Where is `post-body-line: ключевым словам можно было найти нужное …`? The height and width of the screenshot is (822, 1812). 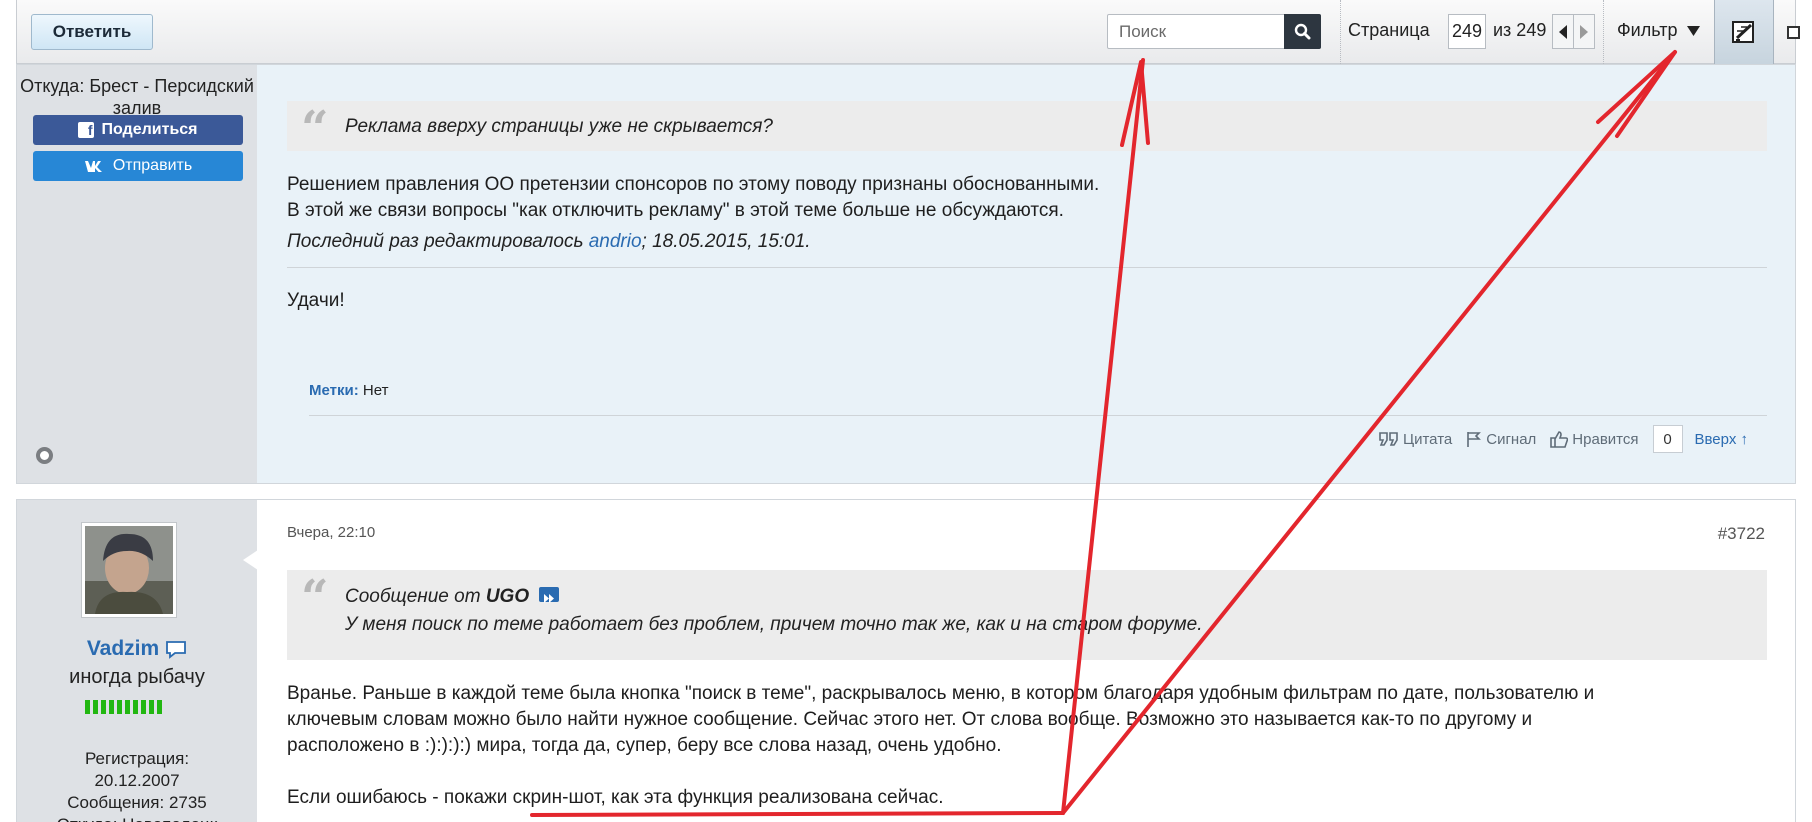
post-body-line: ключевым словам можно было найти нужное … is located at coordinates (910, 719).